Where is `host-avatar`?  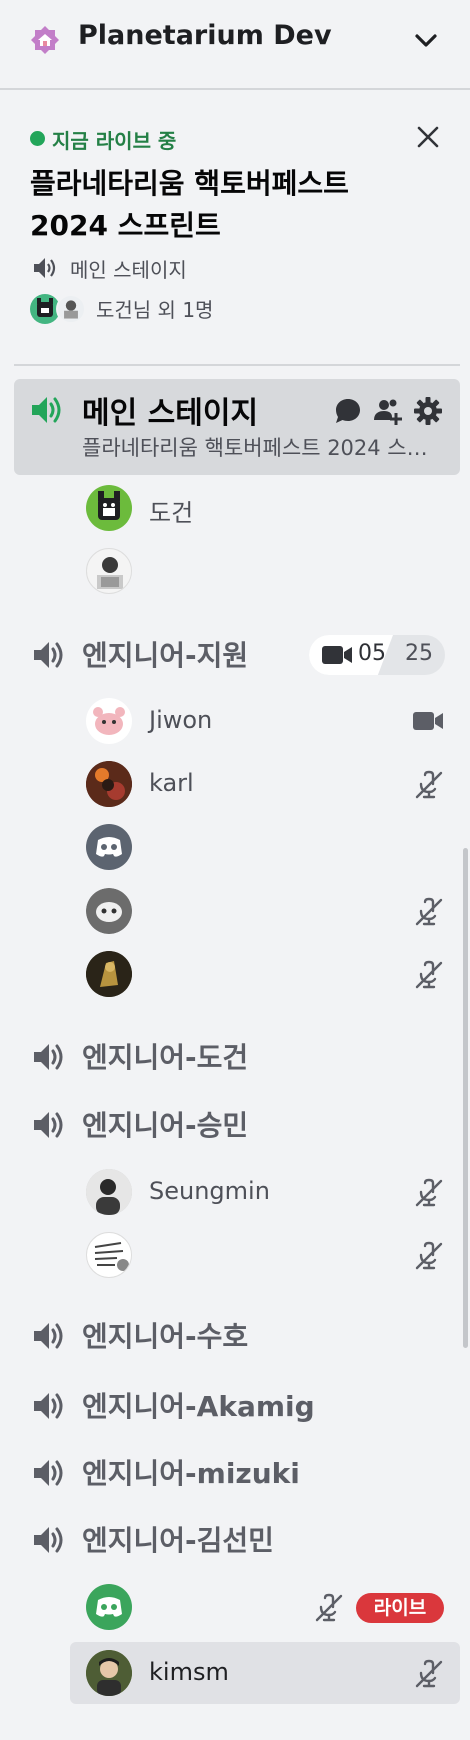
host-avatar is located at coordinates (71, 309).